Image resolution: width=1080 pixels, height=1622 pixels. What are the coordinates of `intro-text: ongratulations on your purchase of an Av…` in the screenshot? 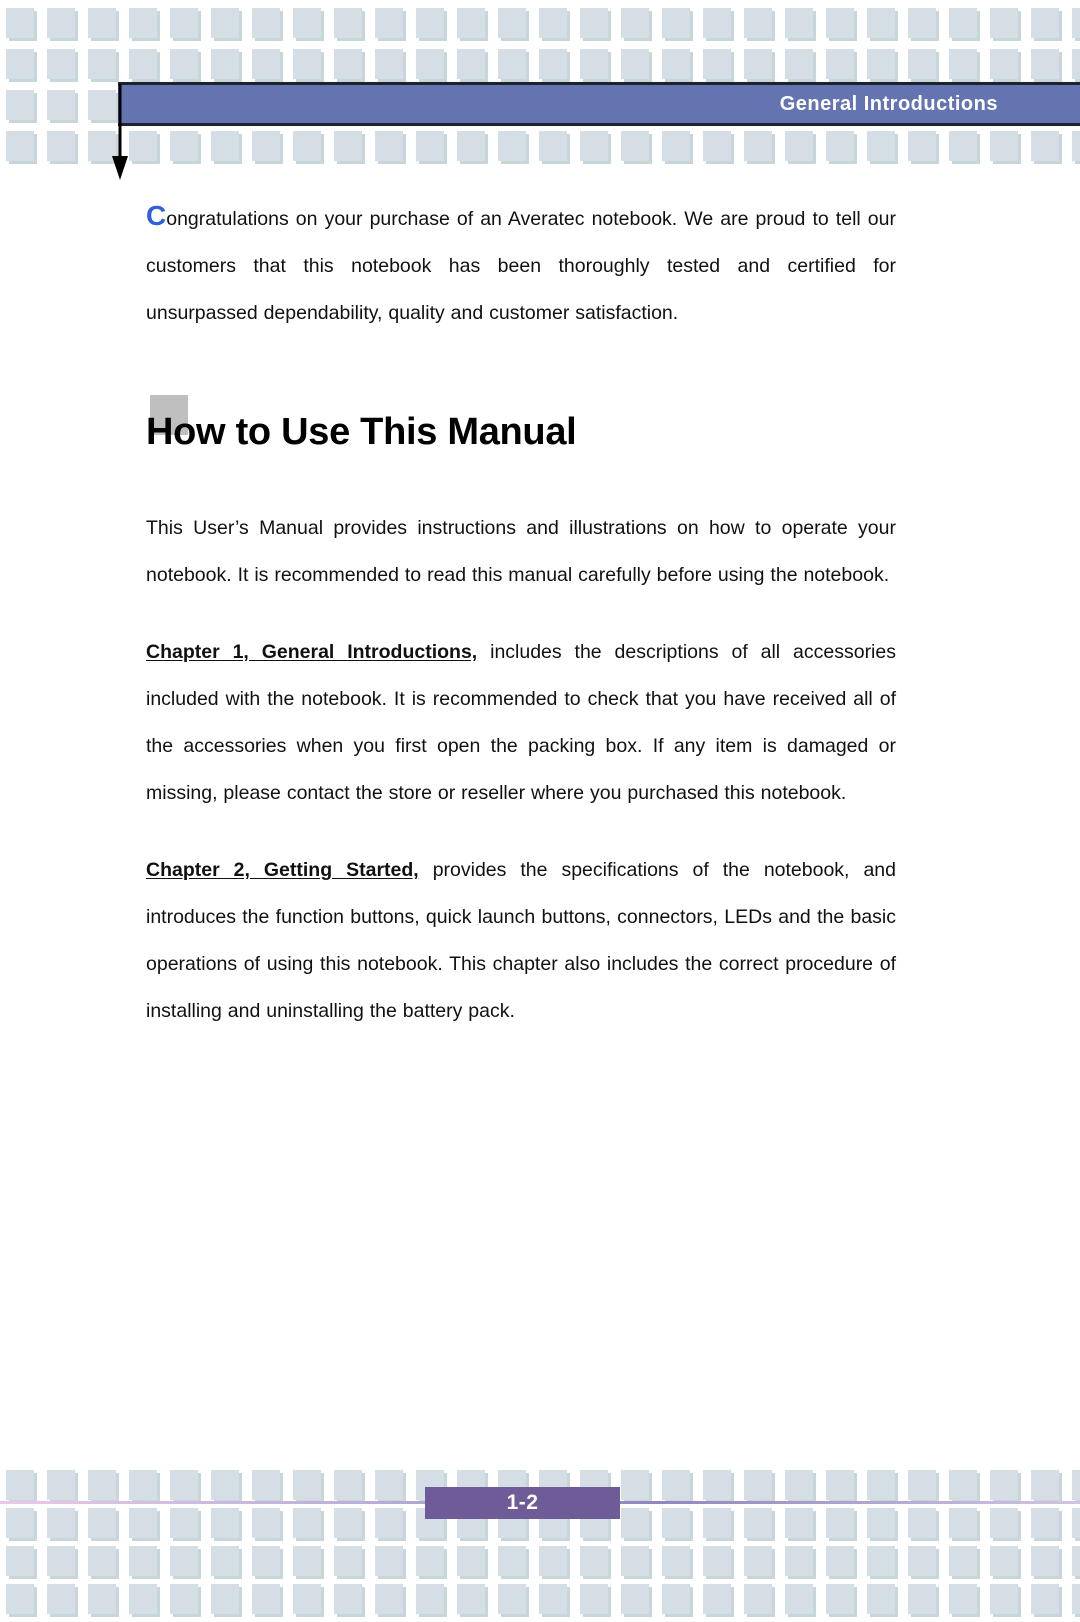 It's located at (521, 266).